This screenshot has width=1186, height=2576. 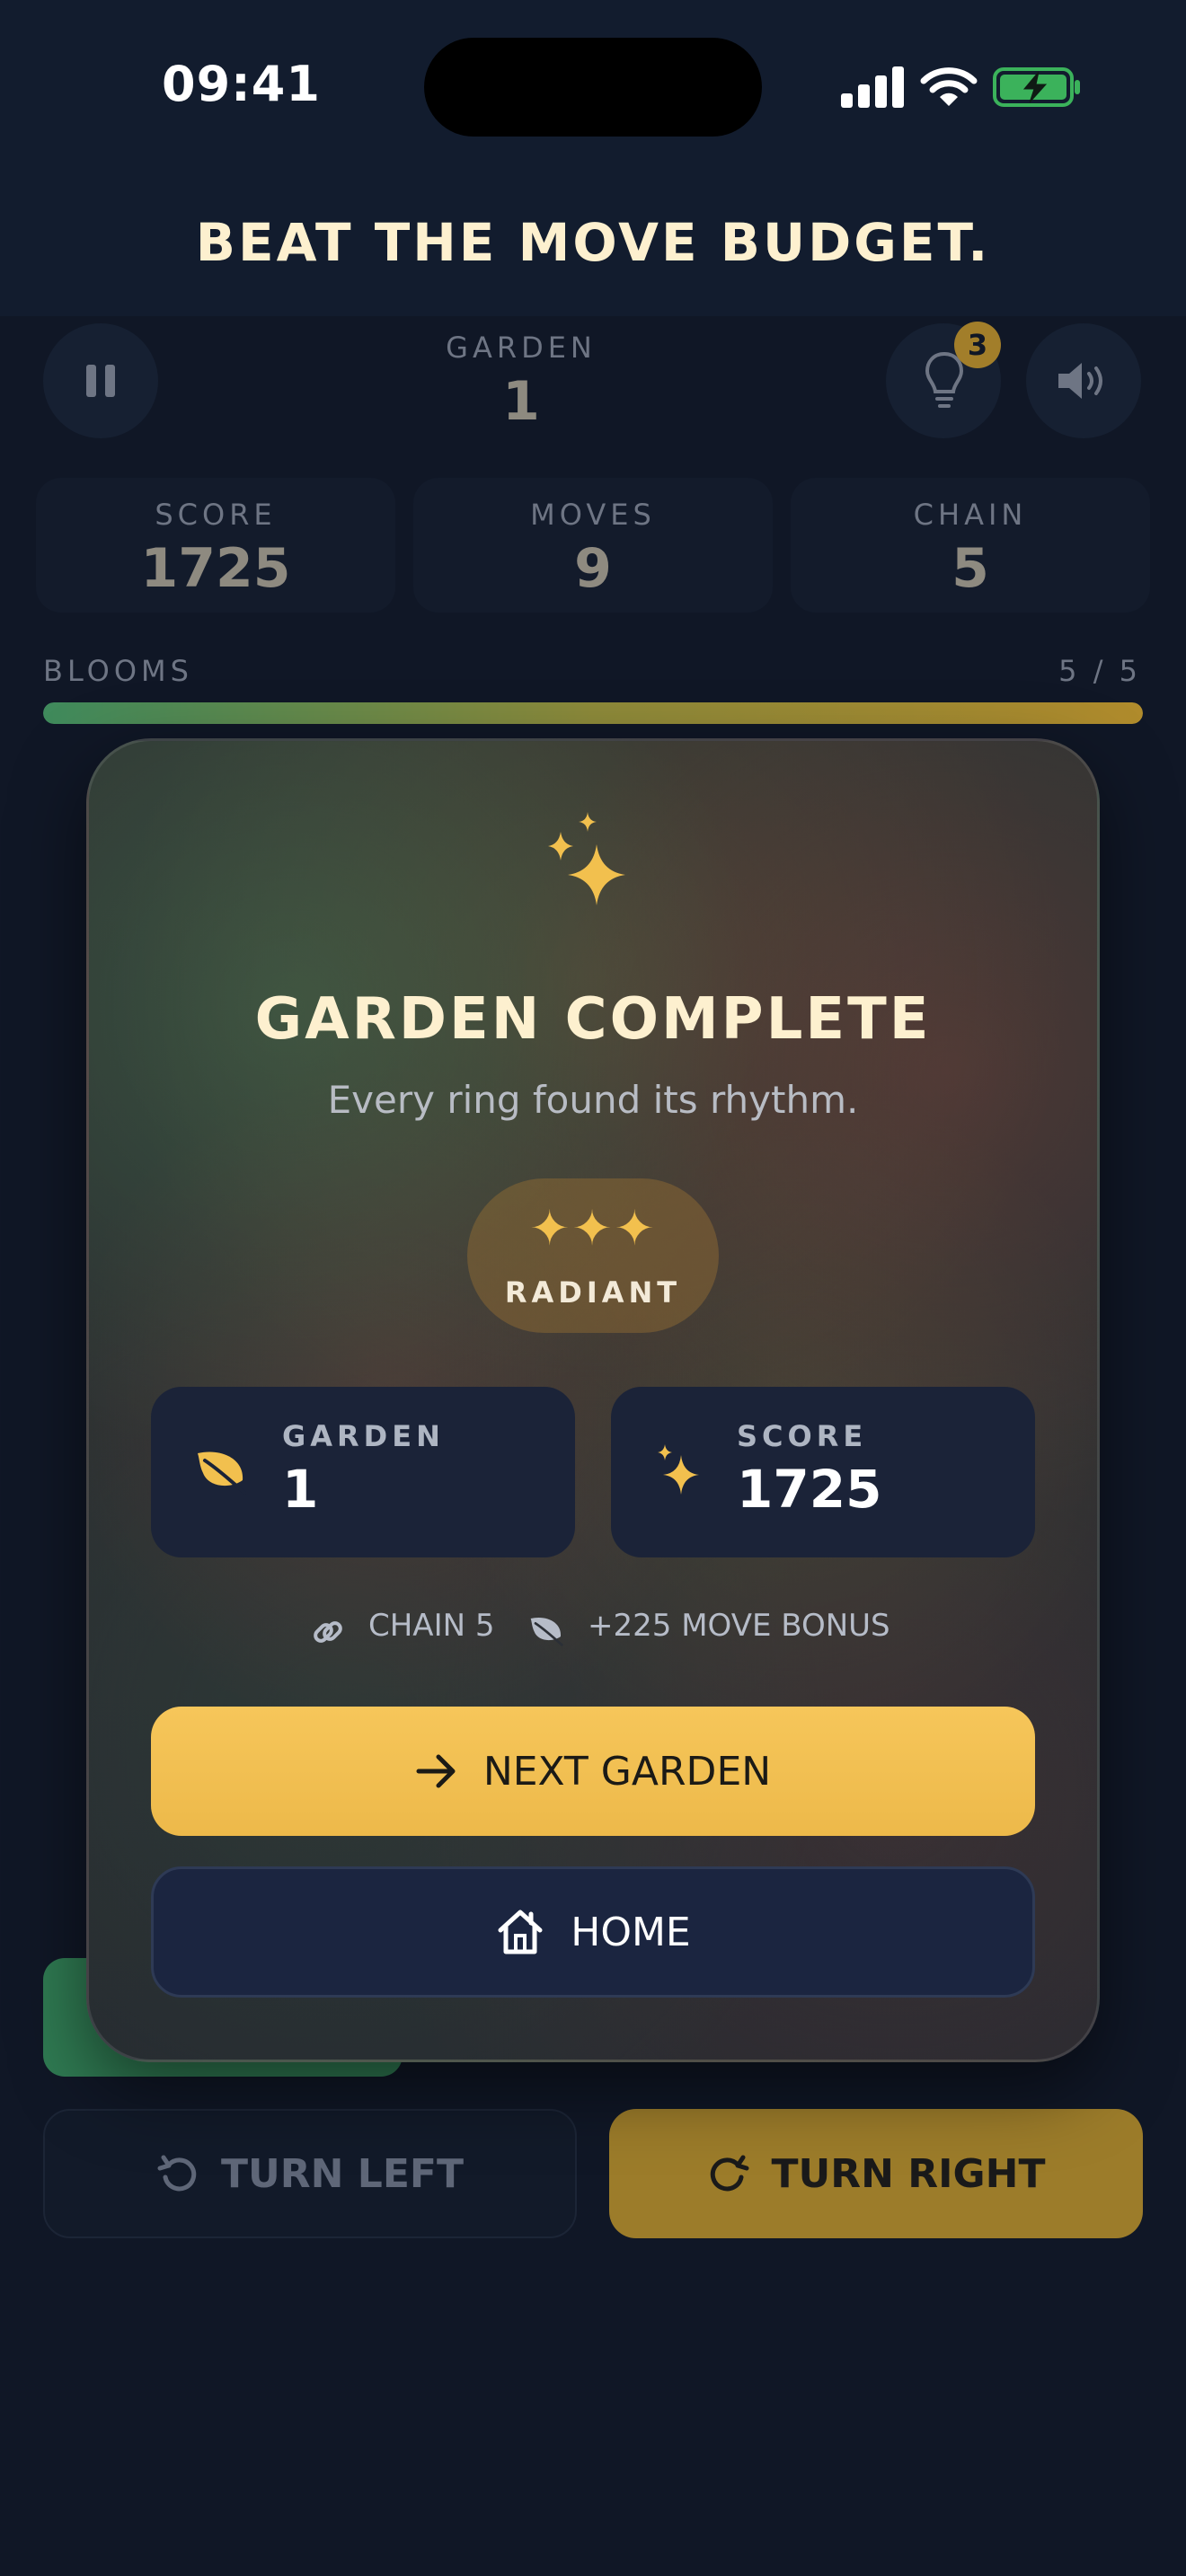 I want to click on garden-number: 1, so click(x=521, y=401).